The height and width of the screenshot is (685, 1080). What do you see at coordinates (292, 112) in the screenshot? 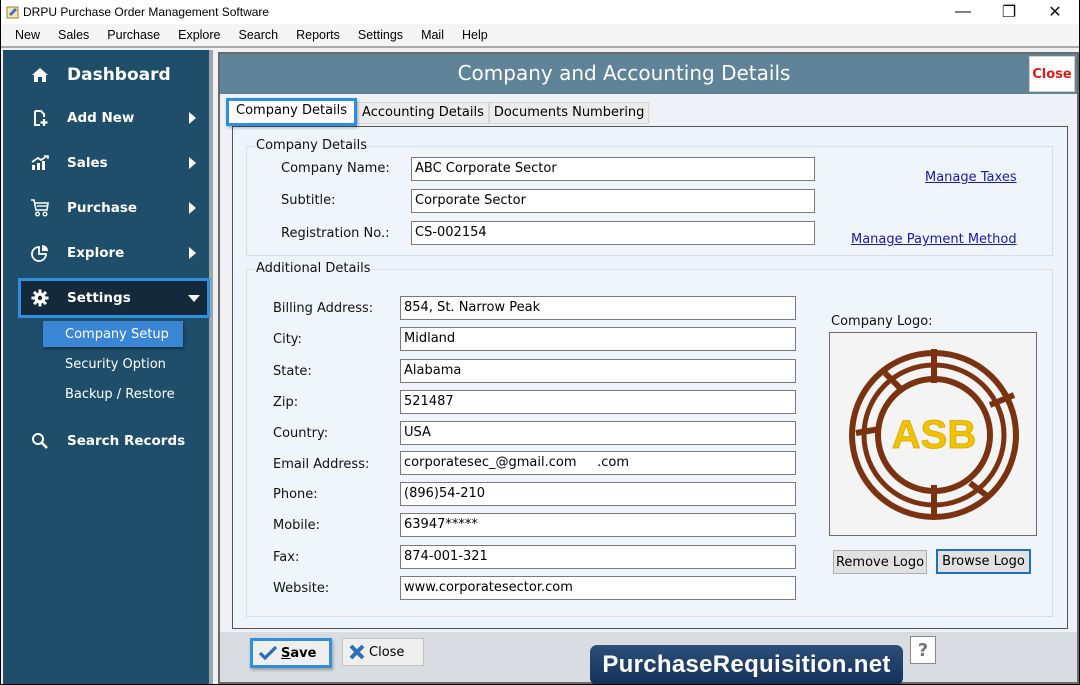
I see `tab-company-details: Company Details` at bounding box center [292, 112].